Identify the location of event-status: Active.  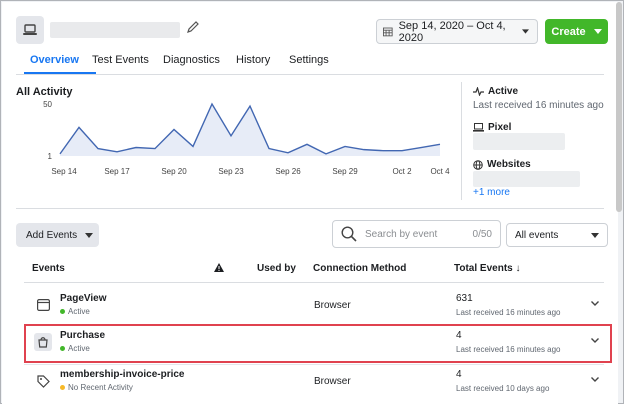
(75, 311).